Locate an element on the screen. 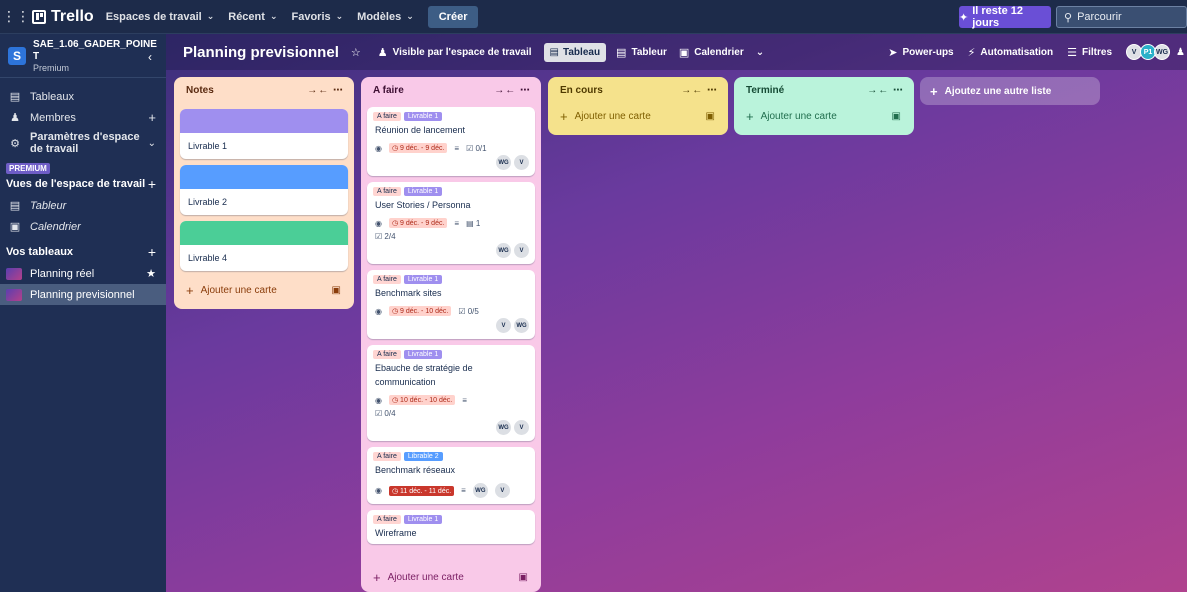 The width and height of the screenshot is (1187, 592). star-board-icon: ☆ is located at coordinates (358, 52).